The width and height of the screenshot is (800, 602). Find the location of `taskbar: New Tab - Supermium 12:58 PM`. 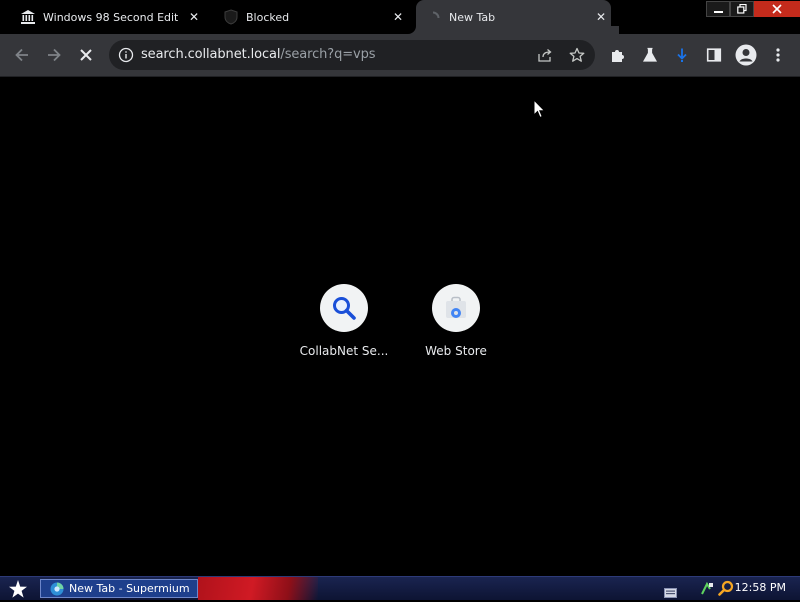

taskbar: New Tab - Supermium 12:58 PM is located at coordinates (400, 588).